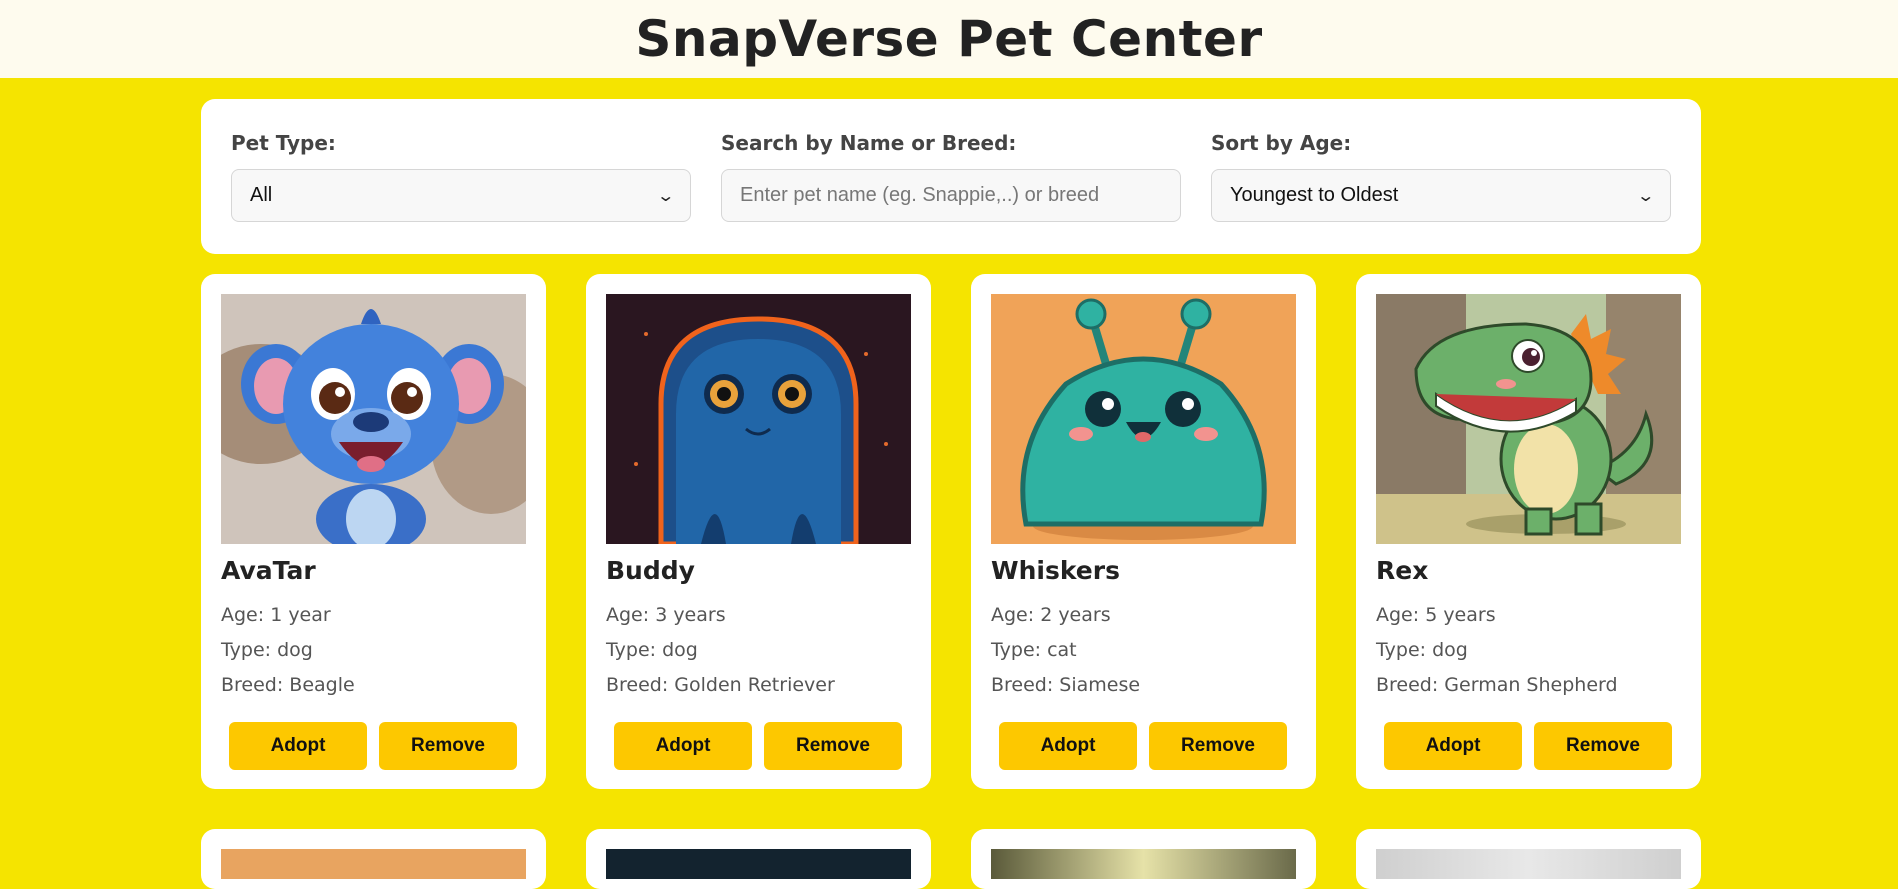 The width and height of the screenshot is (1898, 889). Describe the element at coordinates (1436, 615) in the screenshot. I see `pet-age: Age: 5 years` at that location.